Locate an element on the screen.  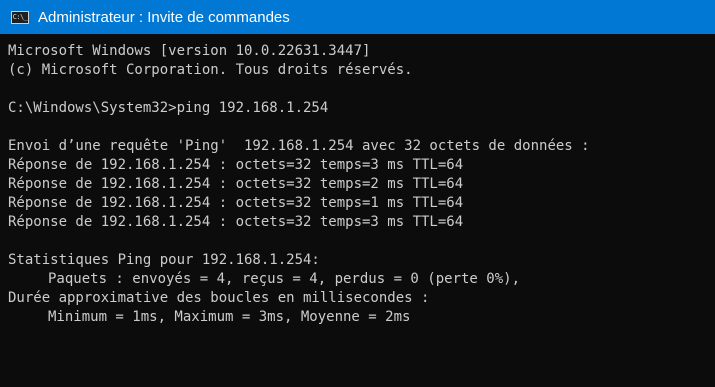
window-title: Administrateur : Invite de commandes is located at coordinates (164, 17).